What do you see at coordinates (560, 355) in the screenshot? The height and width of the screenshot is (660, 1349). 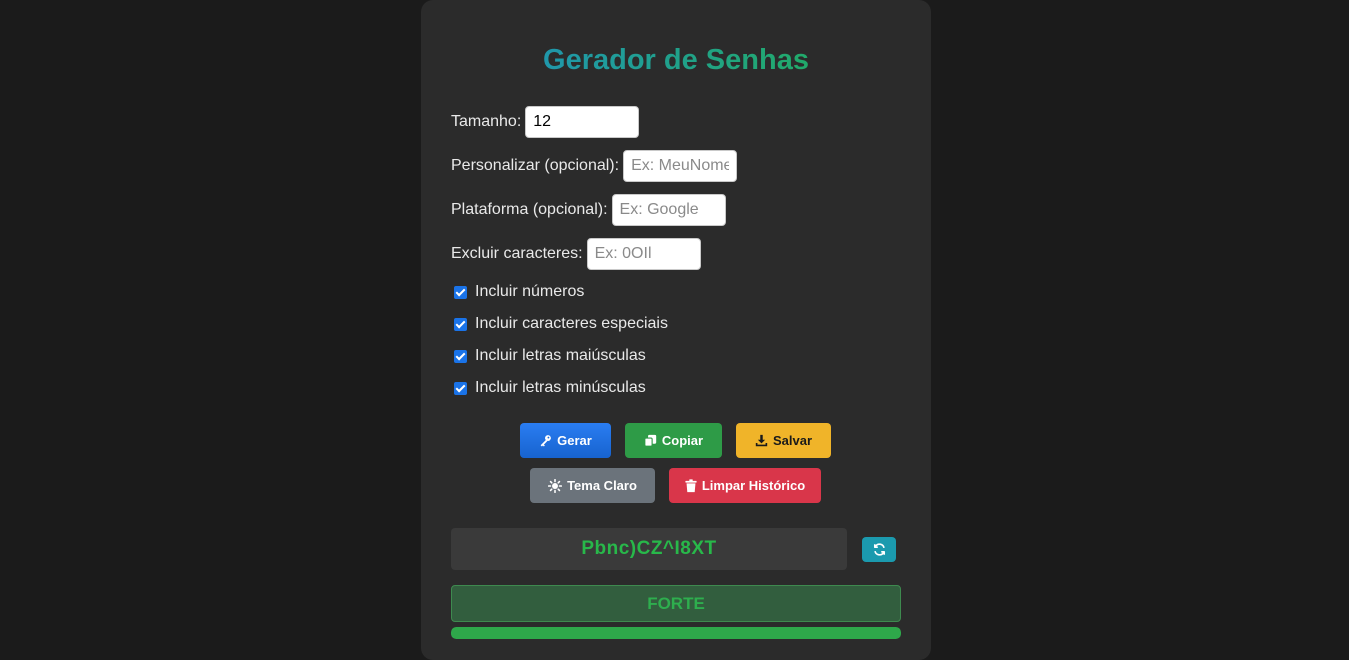 I see `uppercase-label: Incluir letras maiúsculas` at bounding box center [560, 355].